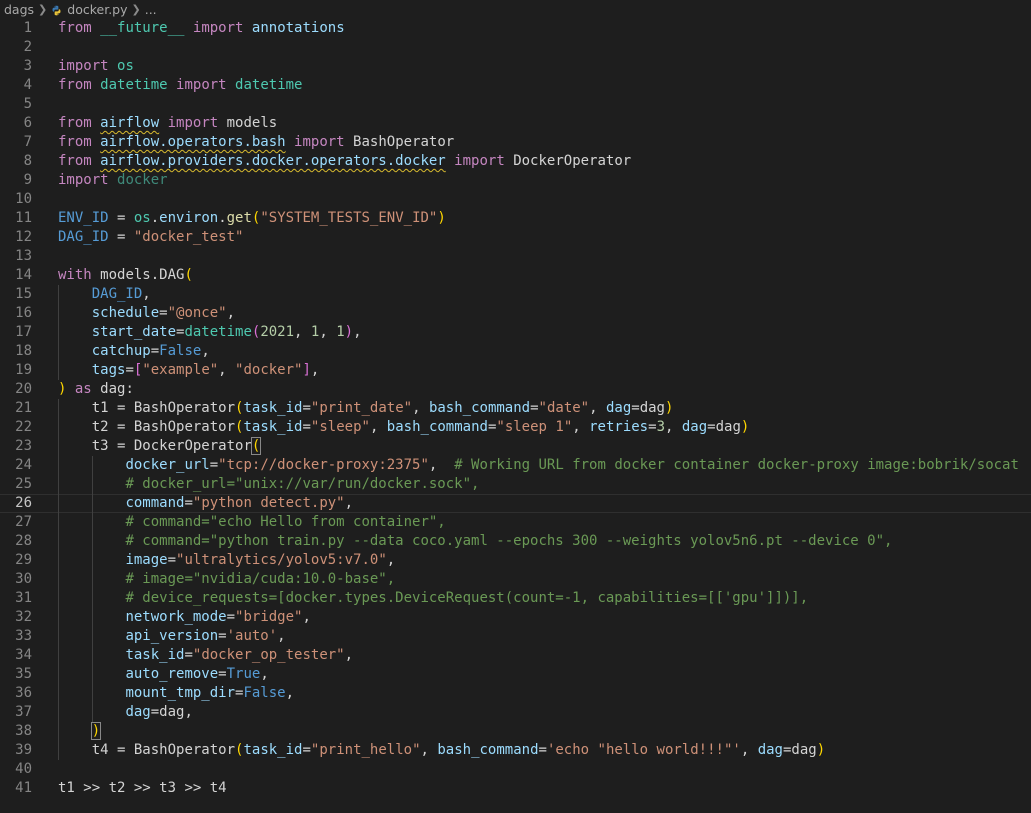  Describe the element at coordinates (515, 712) in the screenshot. I see `code-line: 37 dag=dag,` at that location.